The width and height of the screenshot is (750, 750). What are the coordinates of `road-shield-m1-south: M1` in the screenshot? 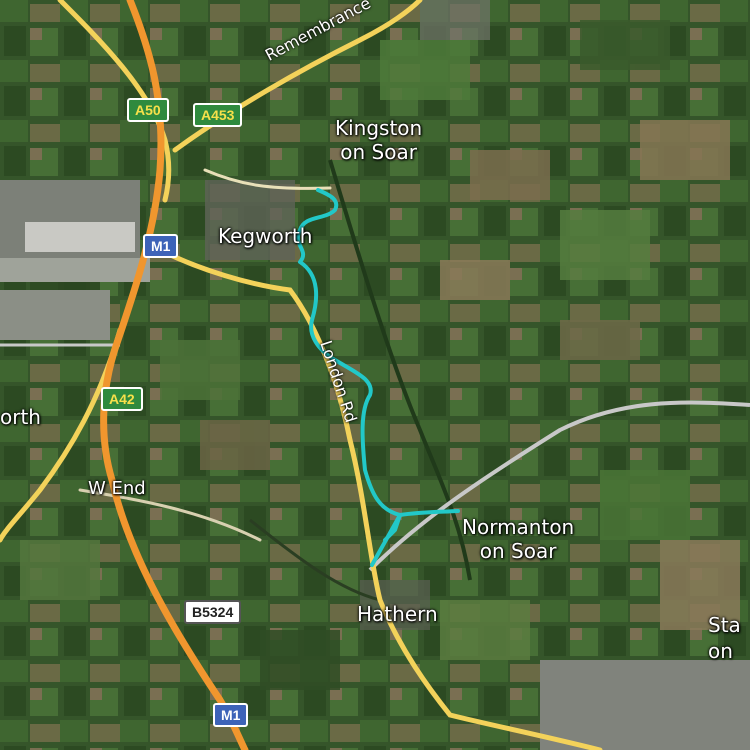 It's located at (231, 715).